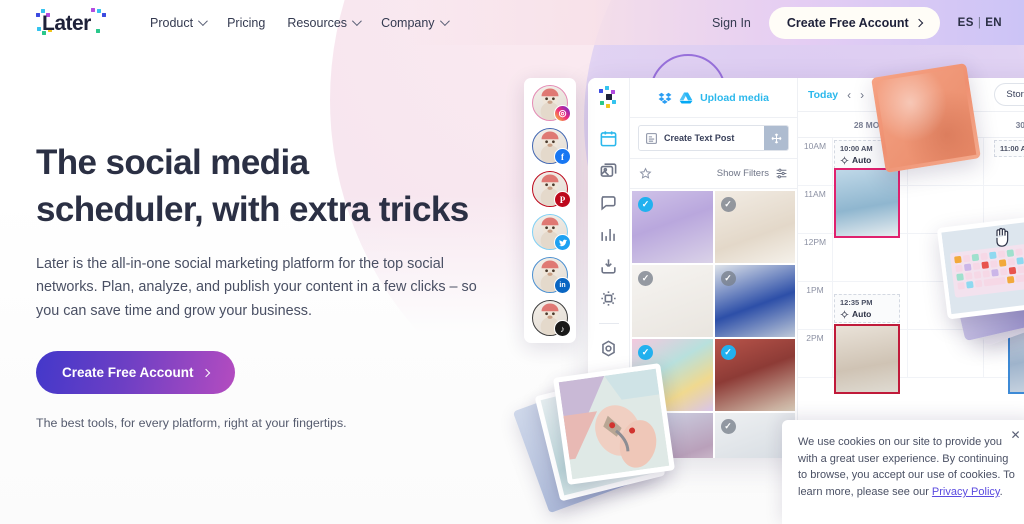  I want to click on account-twitter, so click(551, 232).